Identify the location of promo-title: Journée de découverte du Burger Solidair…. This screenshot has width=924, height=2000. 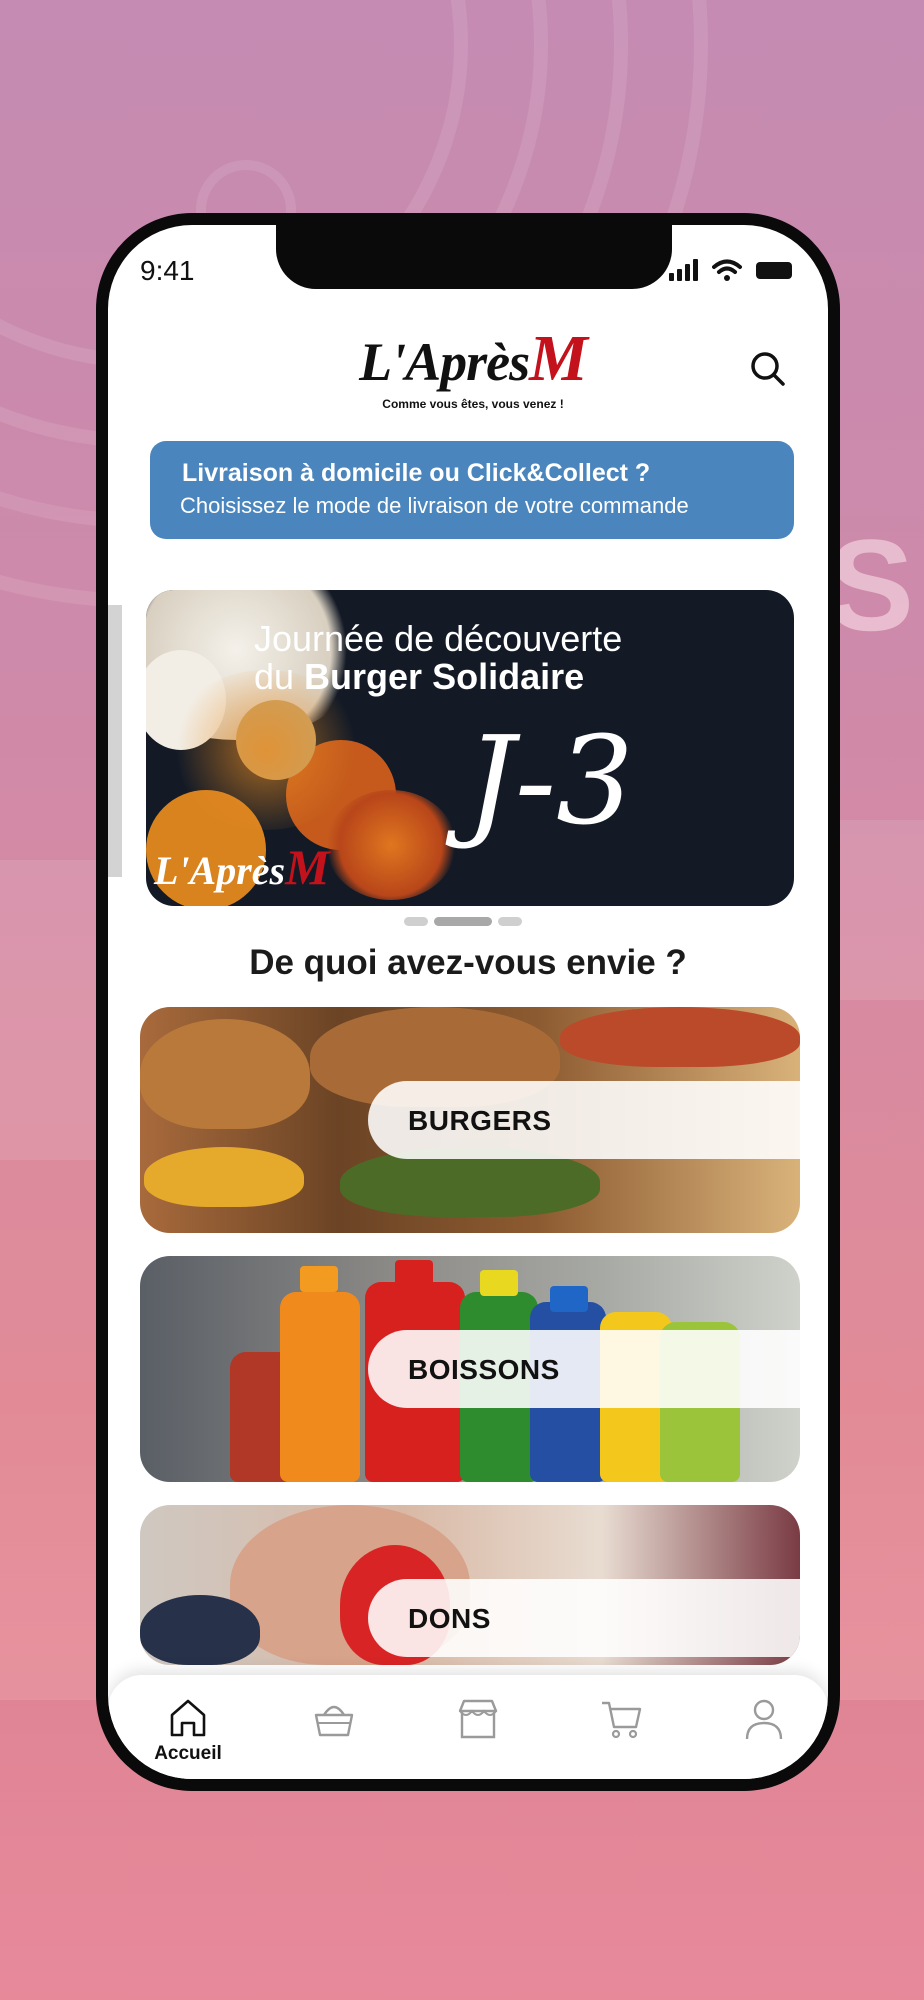
(438, 658).